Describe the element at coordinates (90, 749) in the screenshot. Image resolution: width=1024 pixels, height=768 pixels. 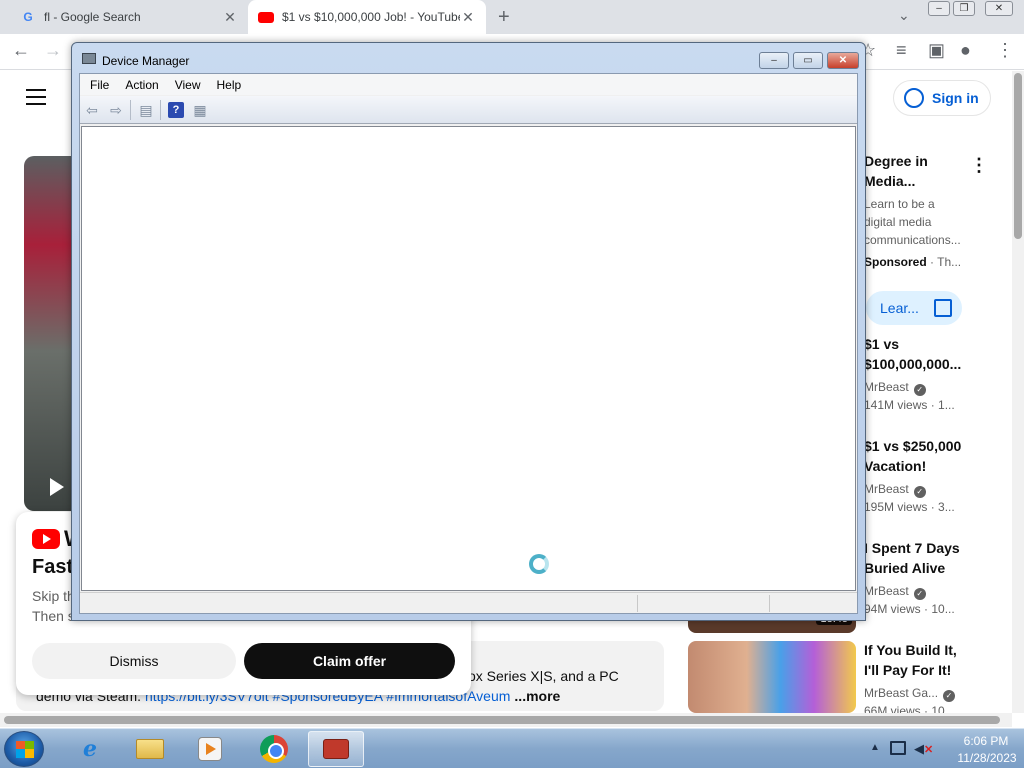
I see `internet-explorer-icon: e` at that location.